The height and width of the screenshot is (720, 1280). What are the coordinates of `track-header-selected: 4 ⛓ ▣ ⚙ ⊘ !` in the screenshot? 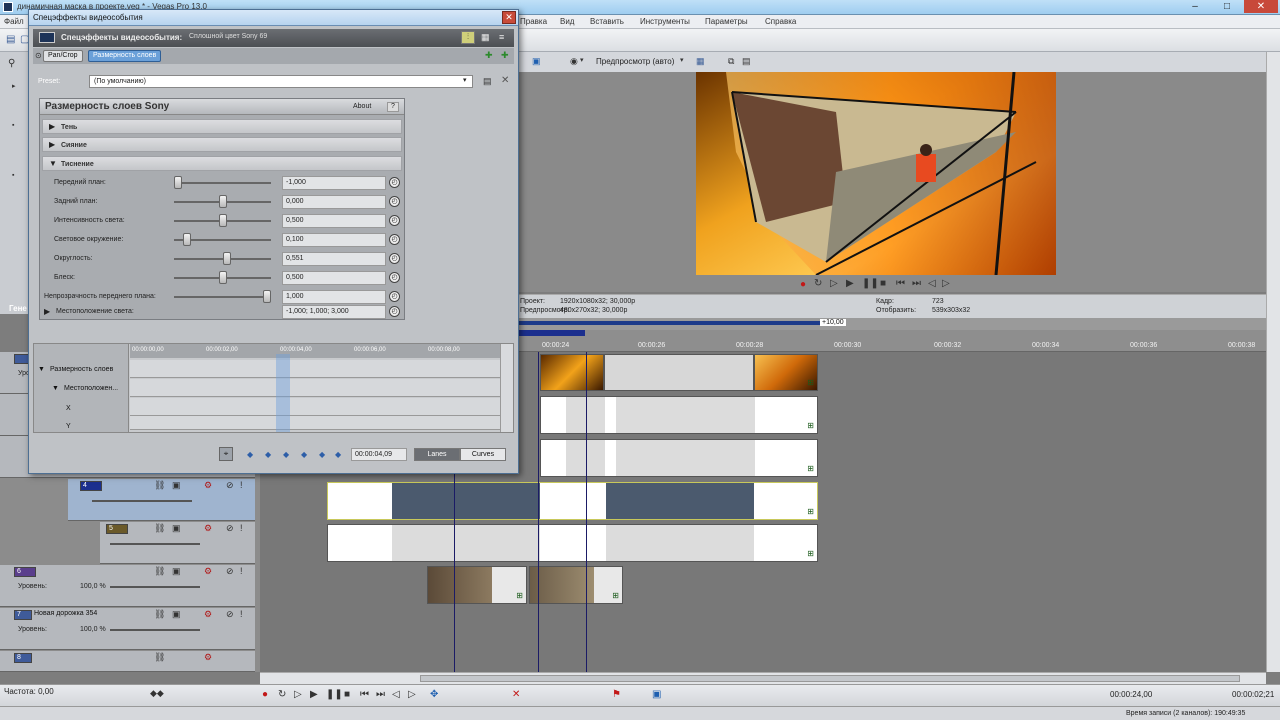 It's located at (161, 500).